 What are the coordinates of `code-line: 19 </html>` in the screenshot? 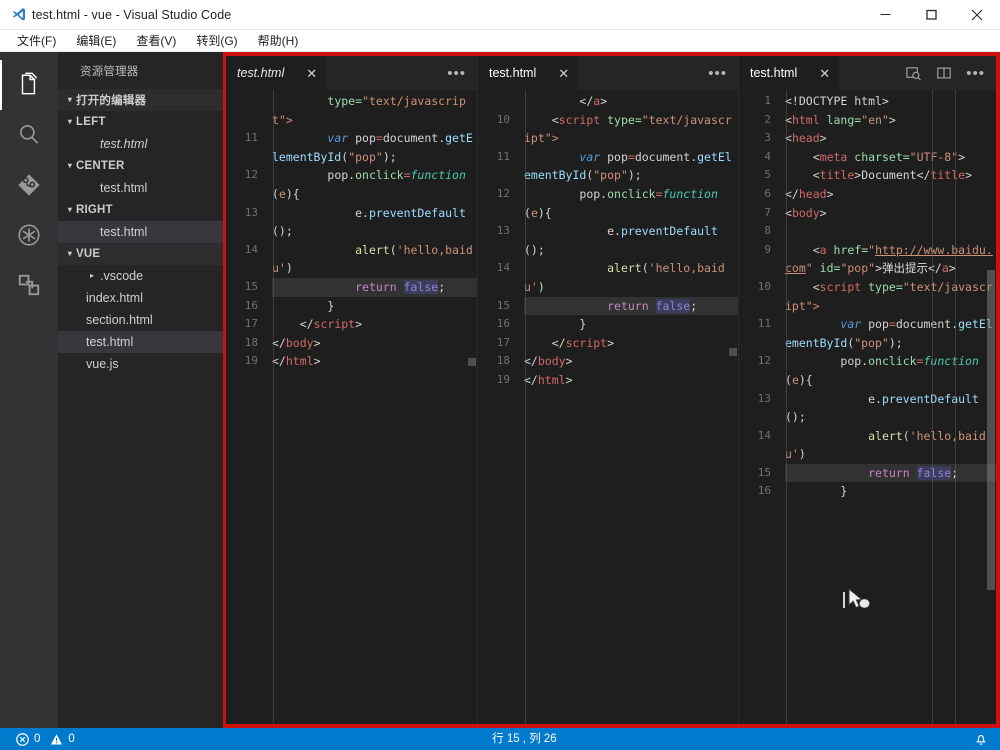 It's located at (608, 380).